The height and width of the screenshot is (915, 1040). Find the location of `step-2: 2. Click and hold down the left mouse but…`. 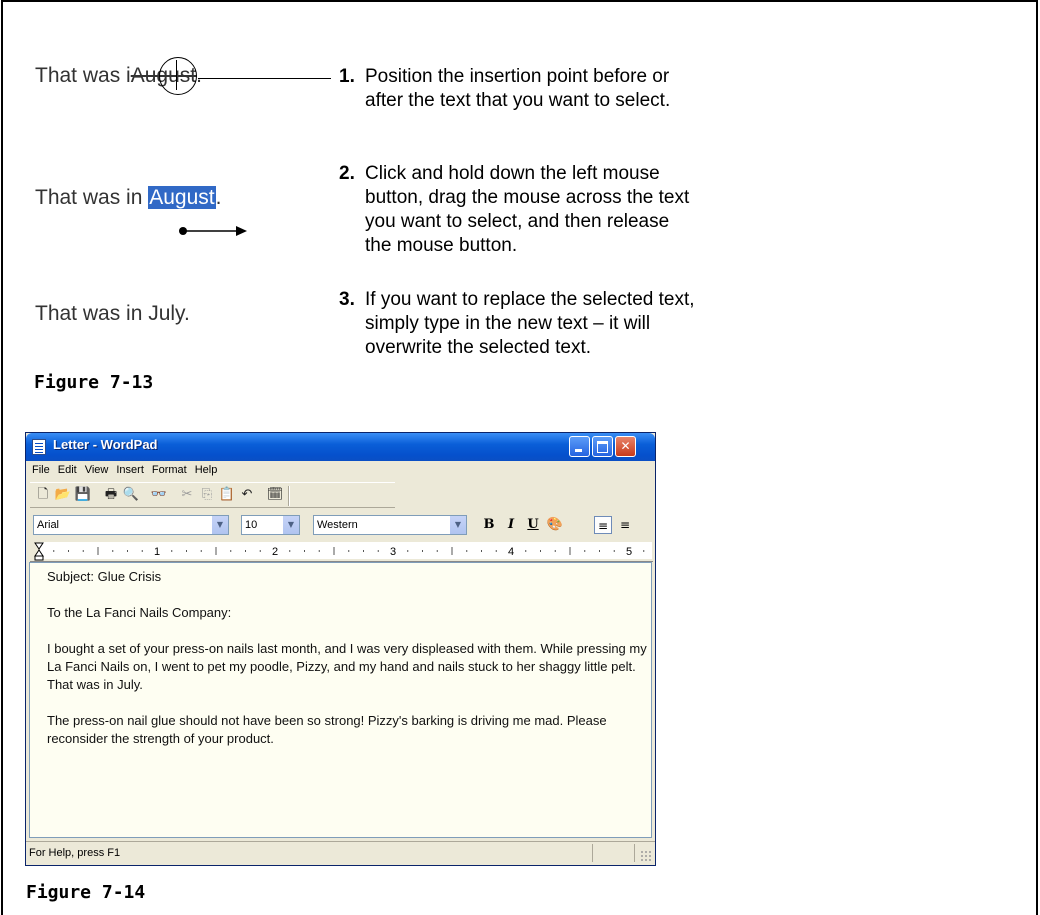

step-2: 2. Click and hold down the left mouse but… is located at coordinates (574, 210).